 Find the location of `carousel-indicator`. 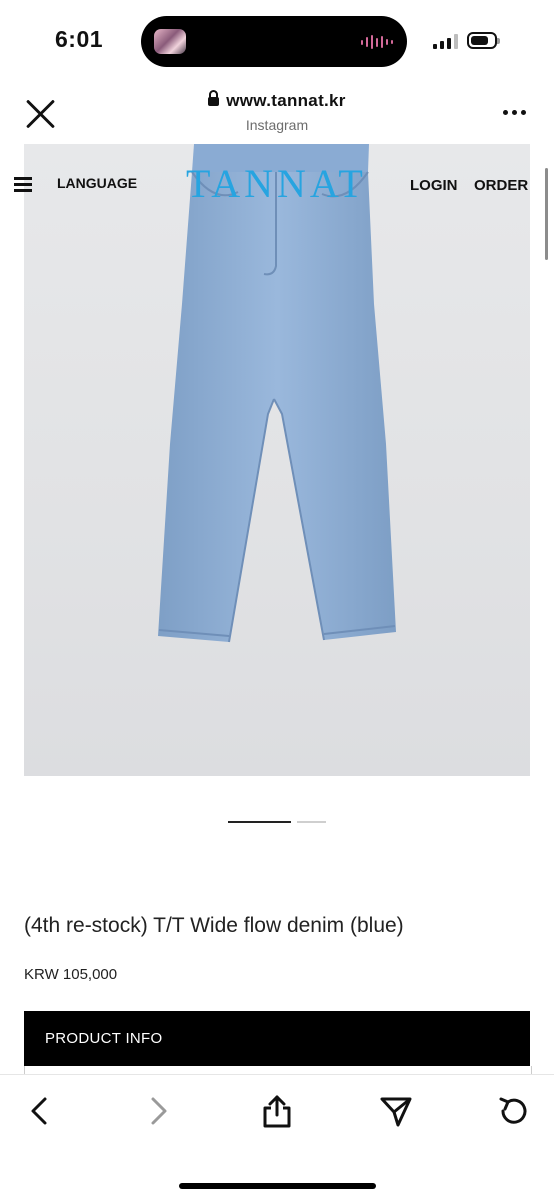

carousel-indicator is located at coordinates (277, 822).